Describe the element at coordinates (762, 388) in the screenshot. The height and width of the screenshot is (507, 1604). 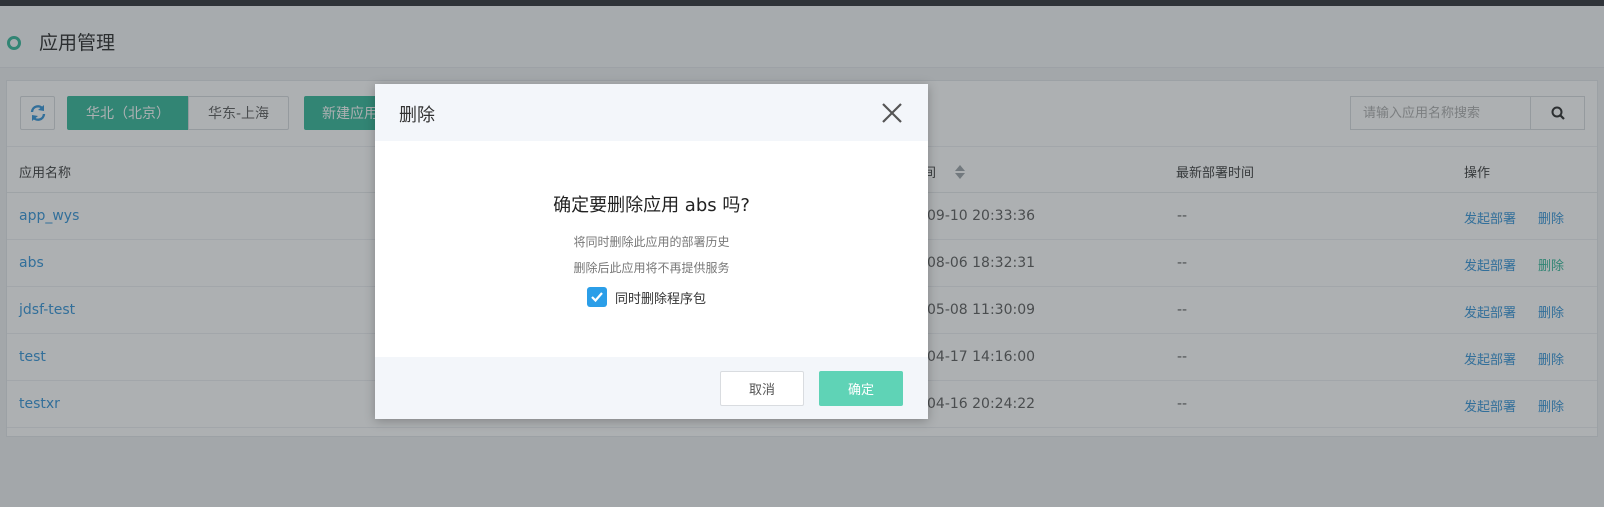
I see `cancel-button: 取消` at that location.